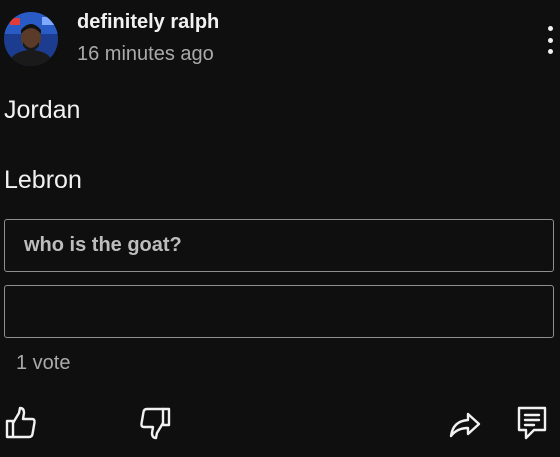 Image resolution: width=560 pixels, height=457 pixels. I want to click on post-timestamp: 16 minutes ago, so click(145, 54).